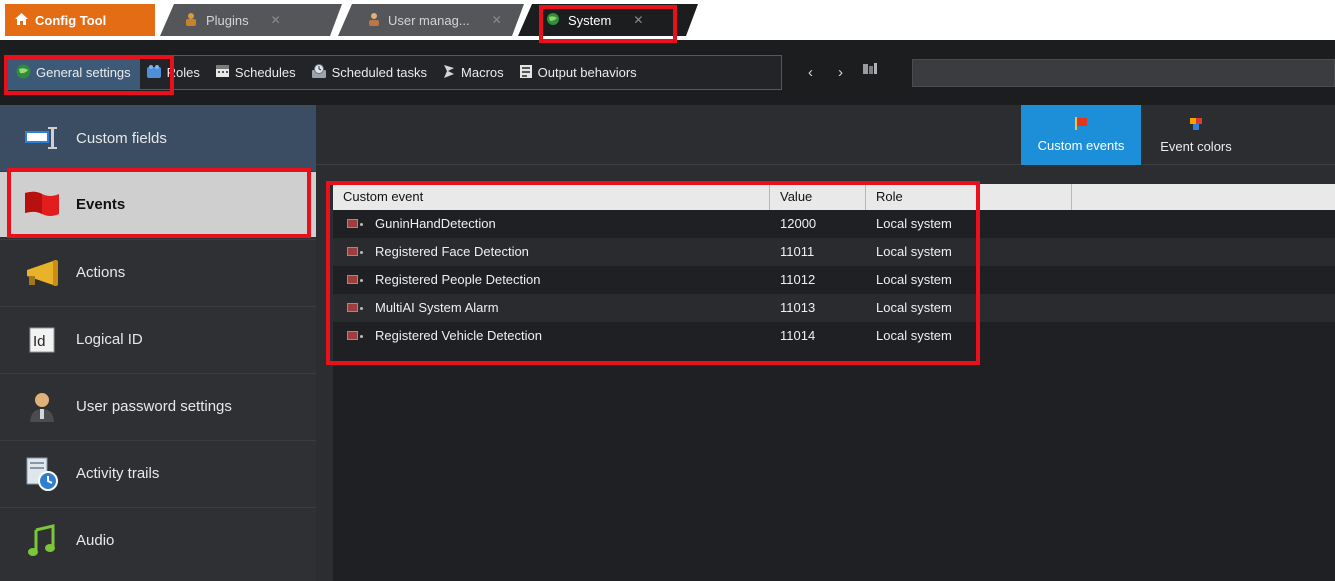  I want to click on globe-icon, so click(23, 73).